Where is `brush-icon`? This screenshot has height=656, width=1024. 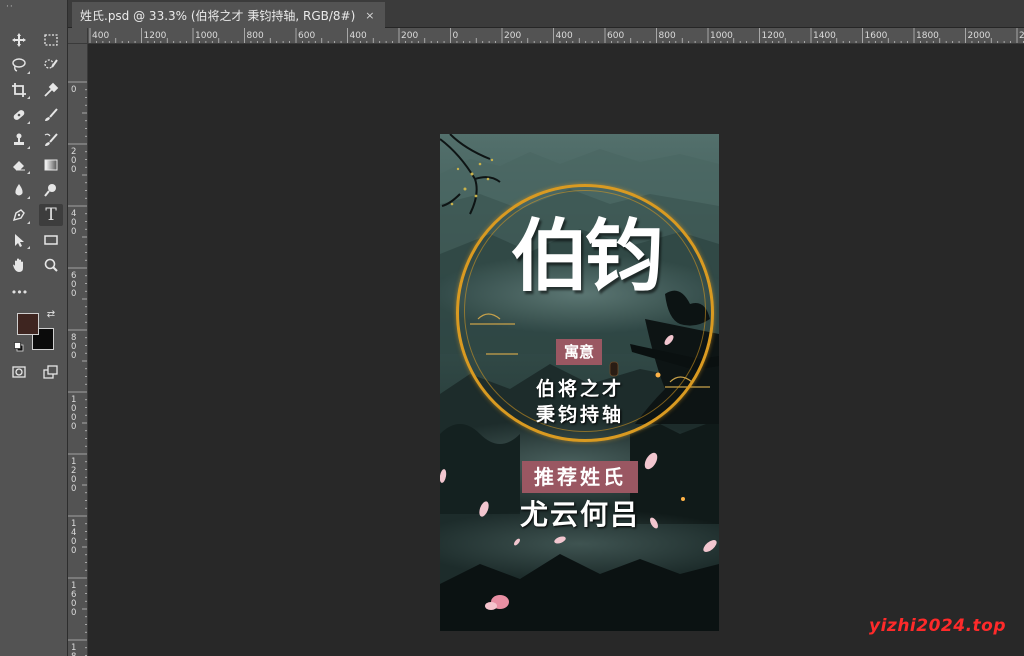 brush-icon is located at coordinates (51, 115).